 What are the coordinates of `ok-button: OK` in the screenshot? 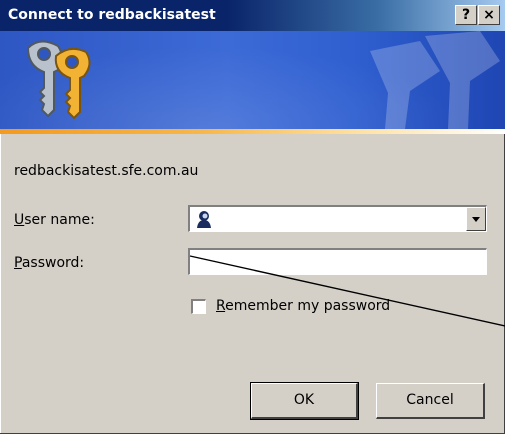 It's located at (304, 401).